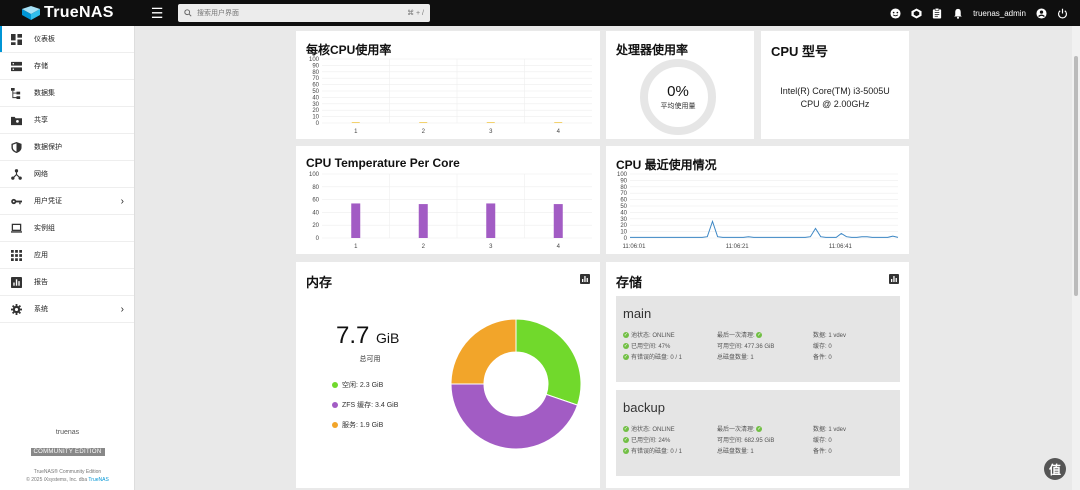  I want to click on sidebar-item-label: 报告, so click(41, 282).